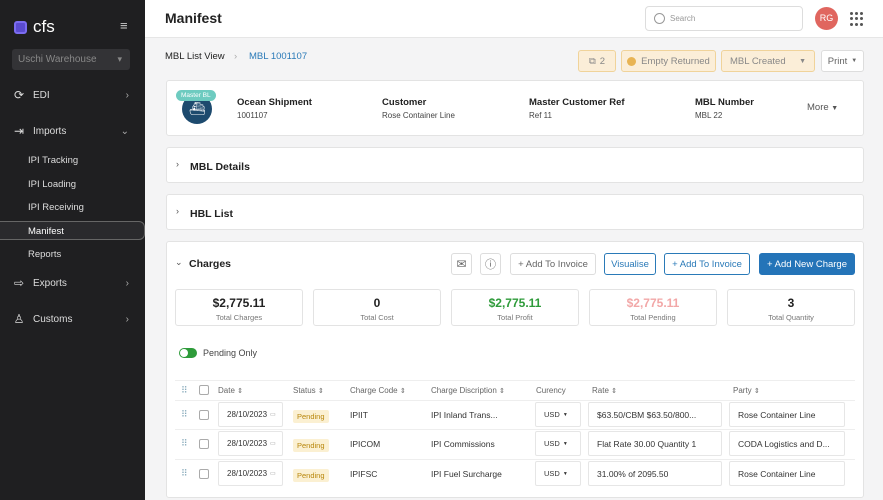  Describe the element at coordinates (857, 19) in the screenshot. I see `apps-grid-icon` at that location.